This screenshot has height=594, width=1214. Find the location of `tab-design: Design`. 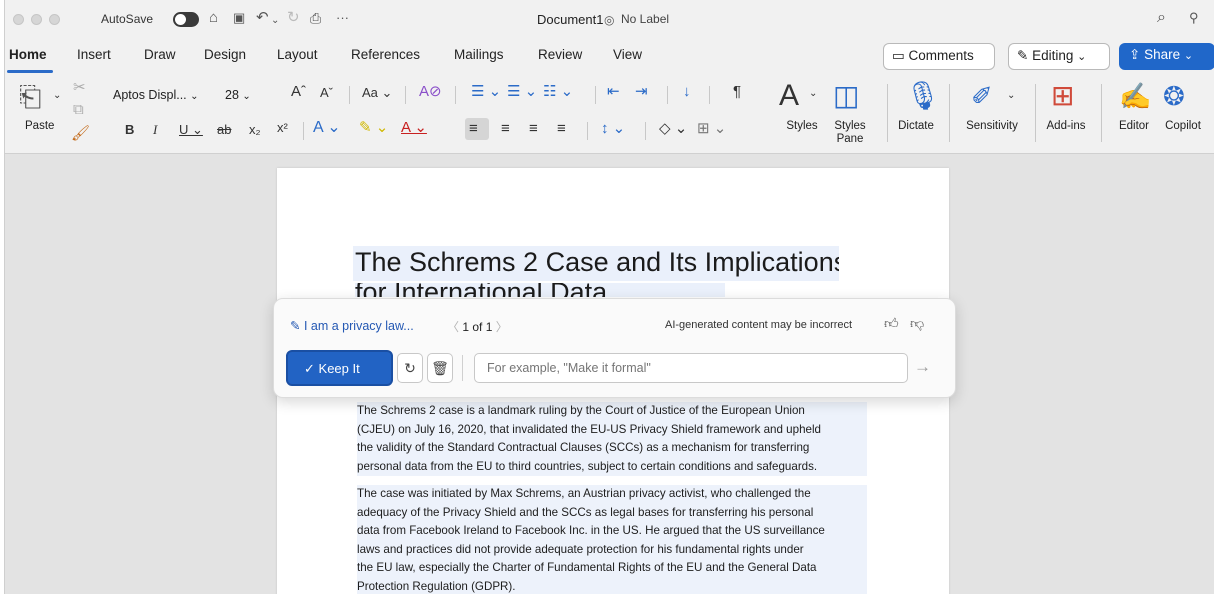

tab-design: Design is located at coordinates (225, 54).